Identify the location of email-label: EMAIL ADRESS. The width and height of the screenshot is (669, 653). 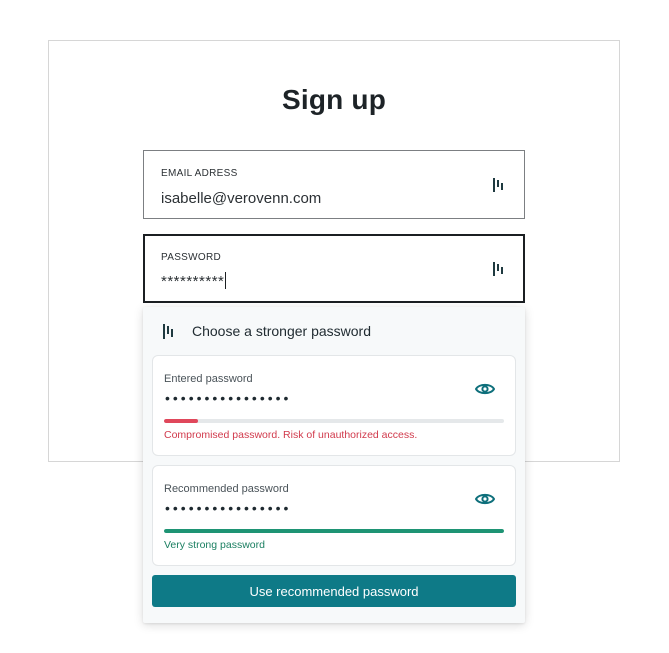
(199, 173).